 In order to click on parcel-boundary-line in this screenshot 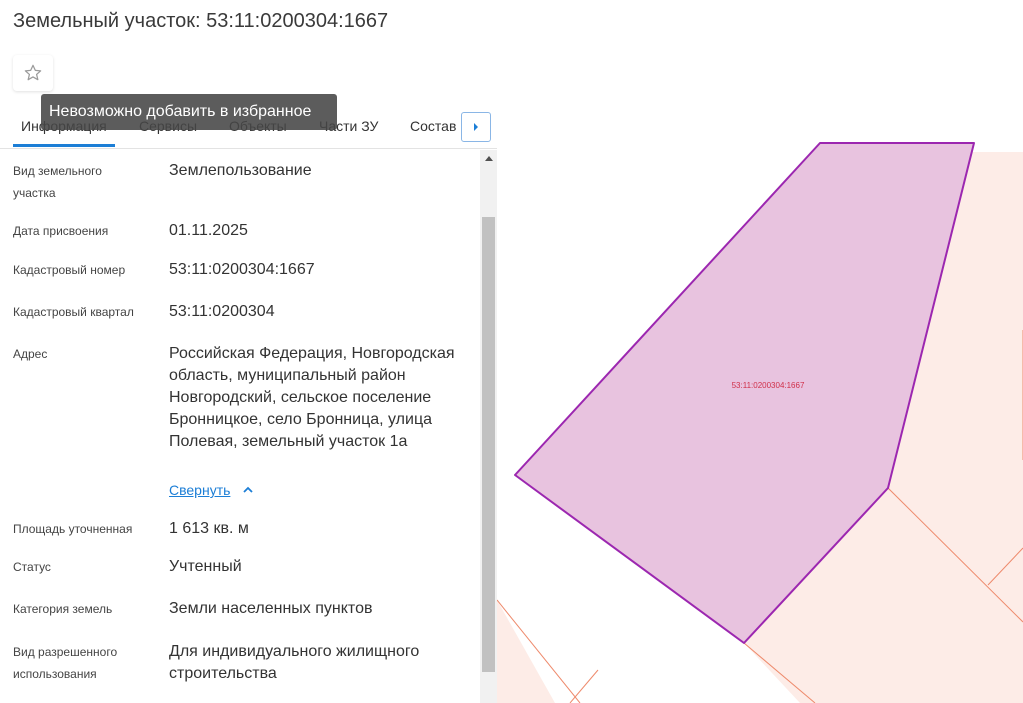, I will do `click(584, 686)`.